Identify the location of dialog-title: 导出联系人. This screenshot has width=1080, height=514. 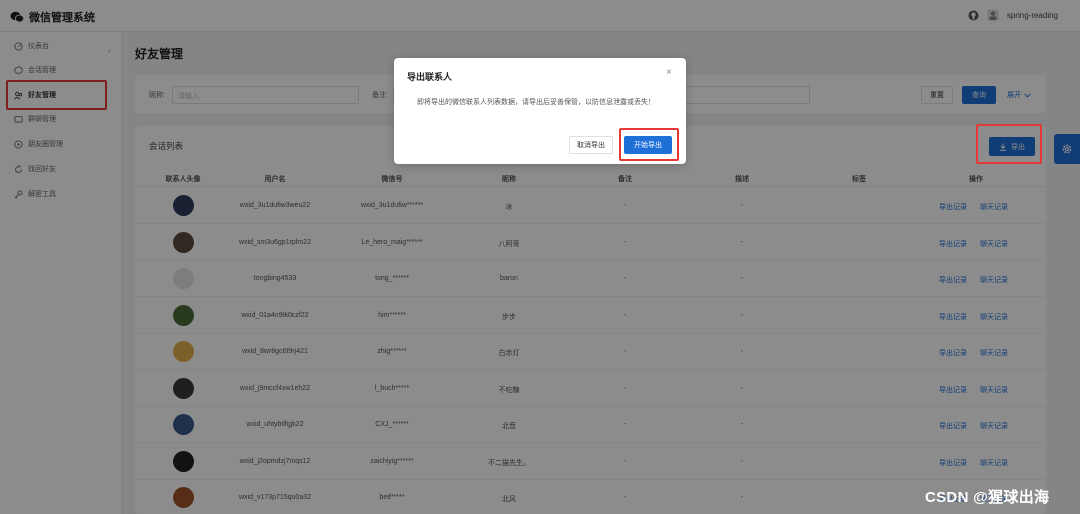
(430, 77).